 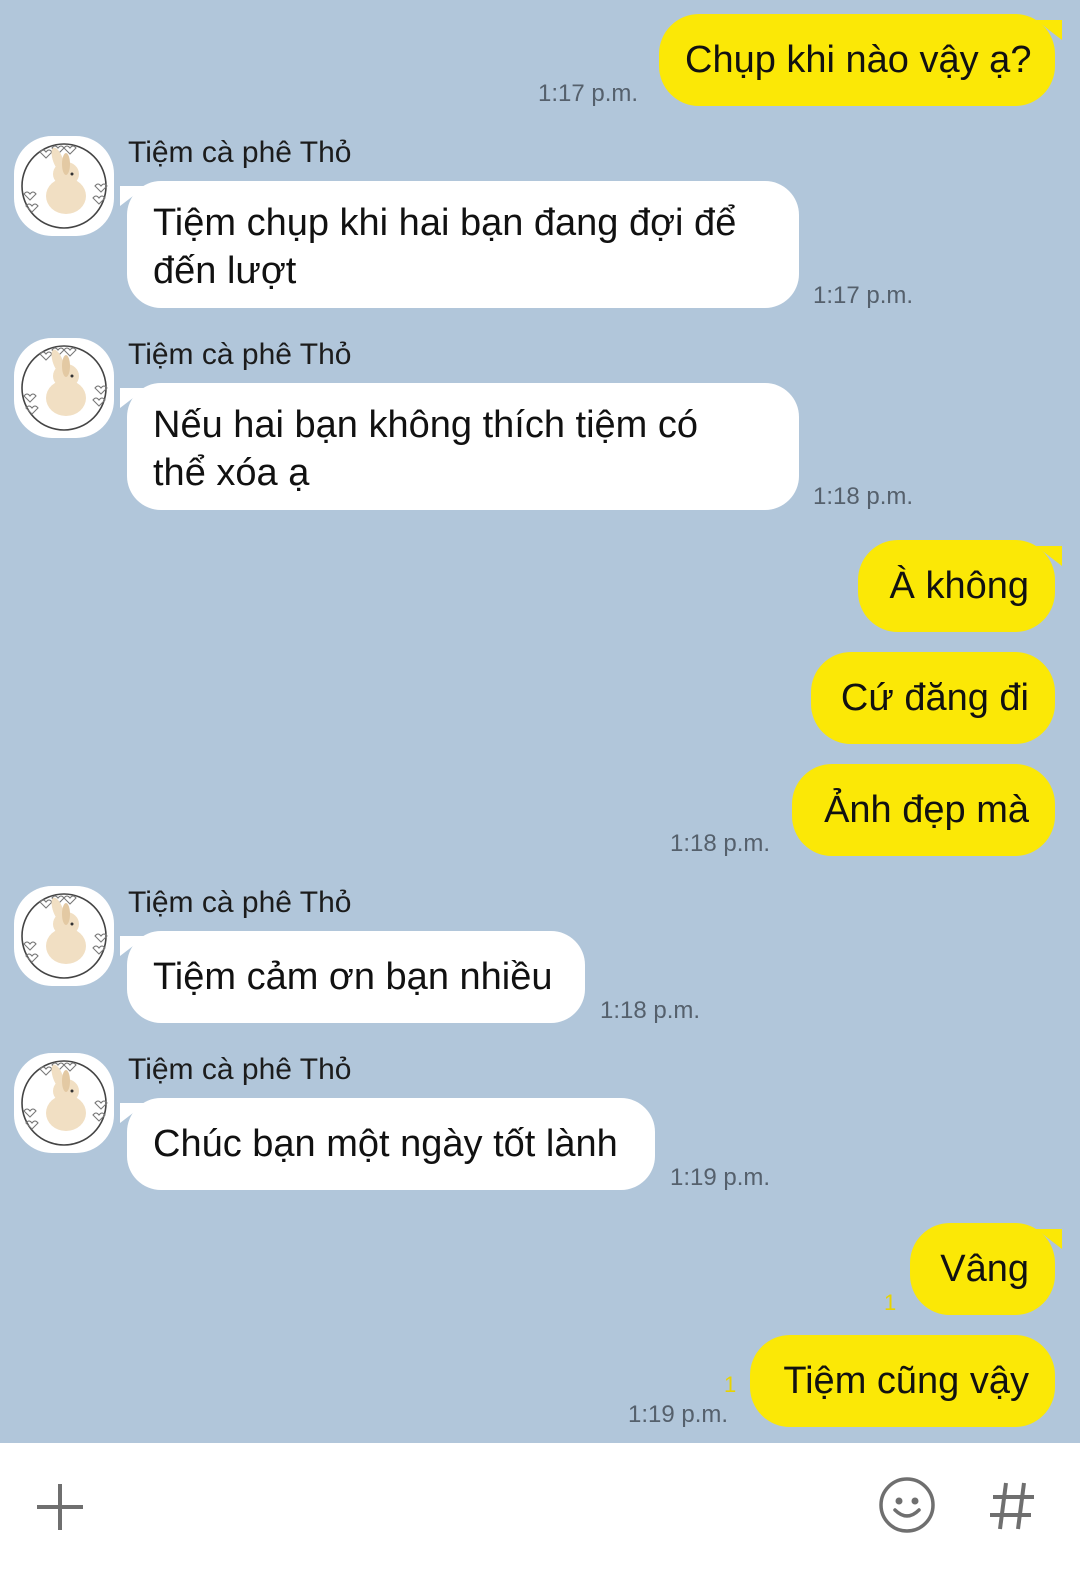 I want to click on outgoing-message: Tiệm cũng vậy, so click(x=902, y=1381).